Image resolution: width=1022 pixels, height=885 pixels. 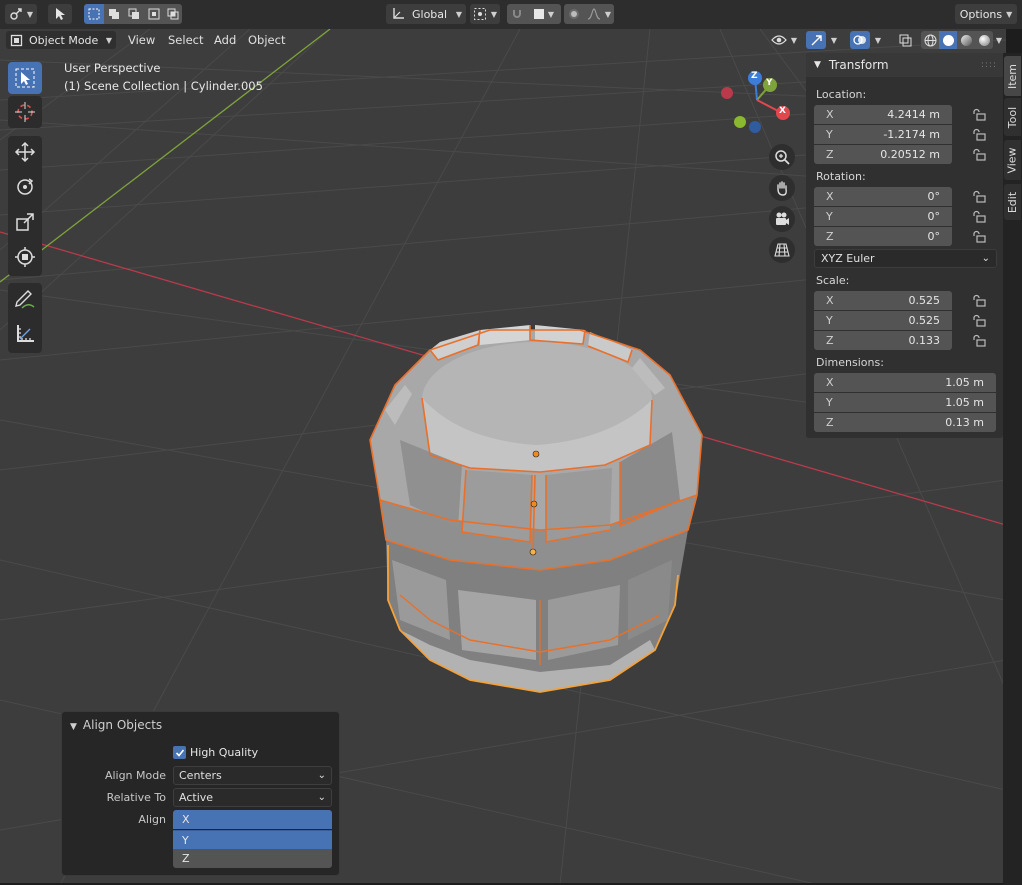 What do you see at coordinates (782, 157) in the screenshot?
I see `zoom-button` at bounding box center [782, 157].